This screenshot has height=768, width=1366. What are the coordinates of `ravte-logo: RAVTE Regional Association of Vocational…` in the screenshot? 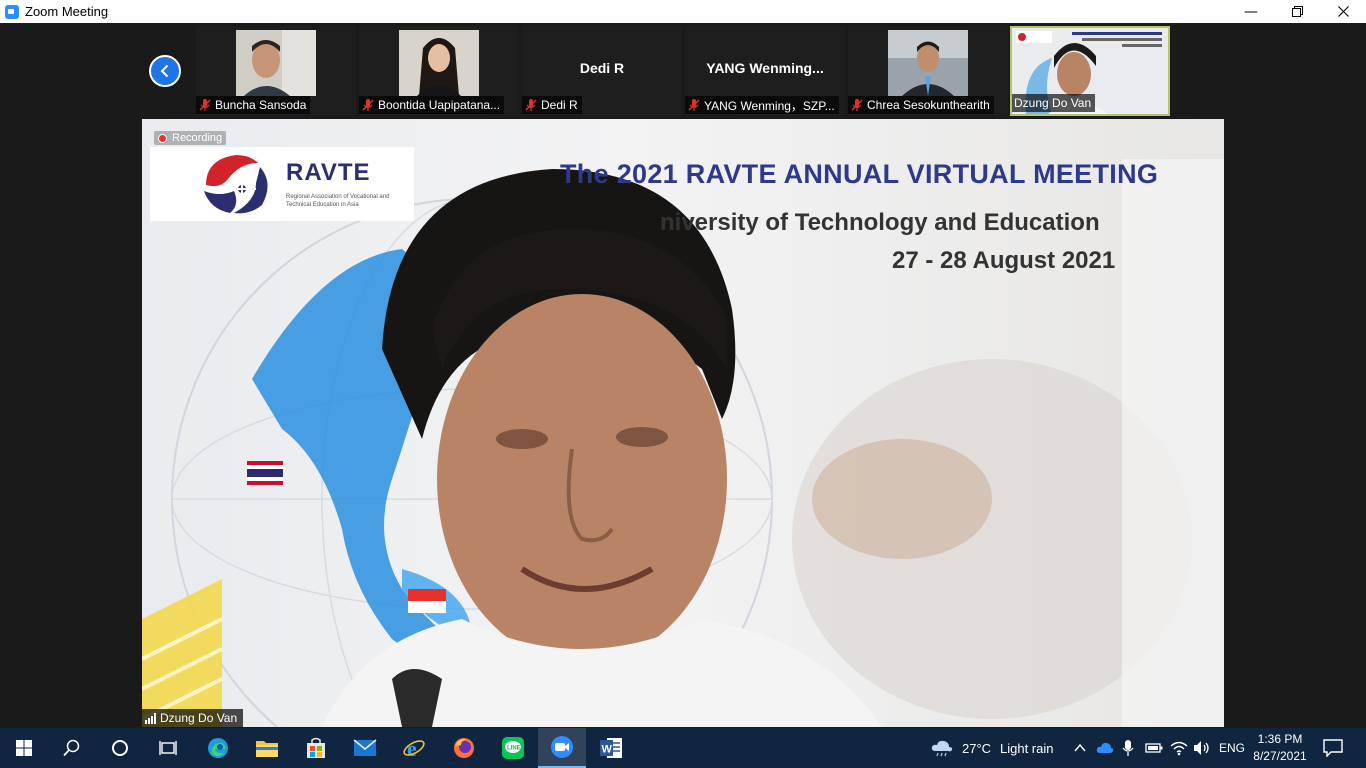 It's located at (282, 184).